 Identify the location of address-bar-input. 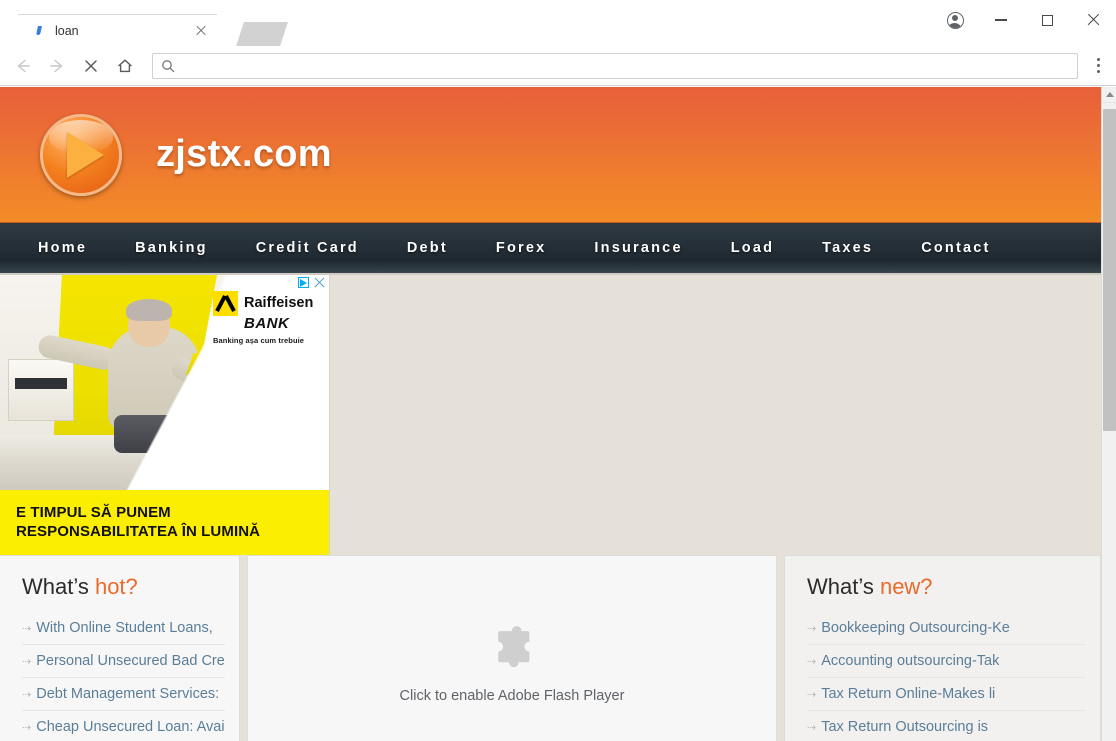
(626, 65).